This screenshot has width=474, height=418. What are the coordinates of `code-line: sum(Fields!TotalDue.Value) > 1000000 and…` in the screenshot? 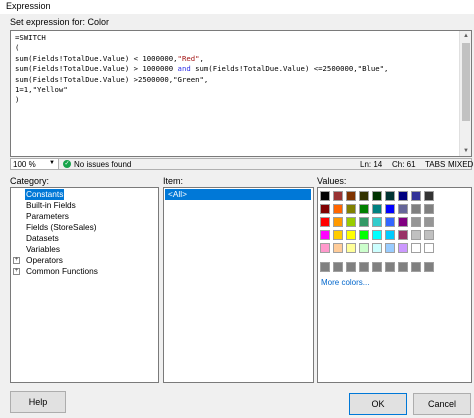 It's located at (201, 69).